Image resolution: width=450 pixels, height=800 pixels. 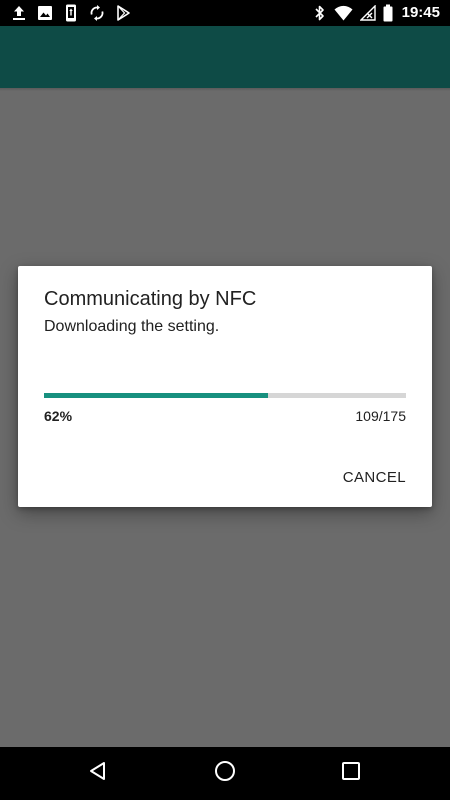 What do you see at coordinates (19, 13) in the screenshot?
I see `upload-icon` at bounding box center [19, 13].